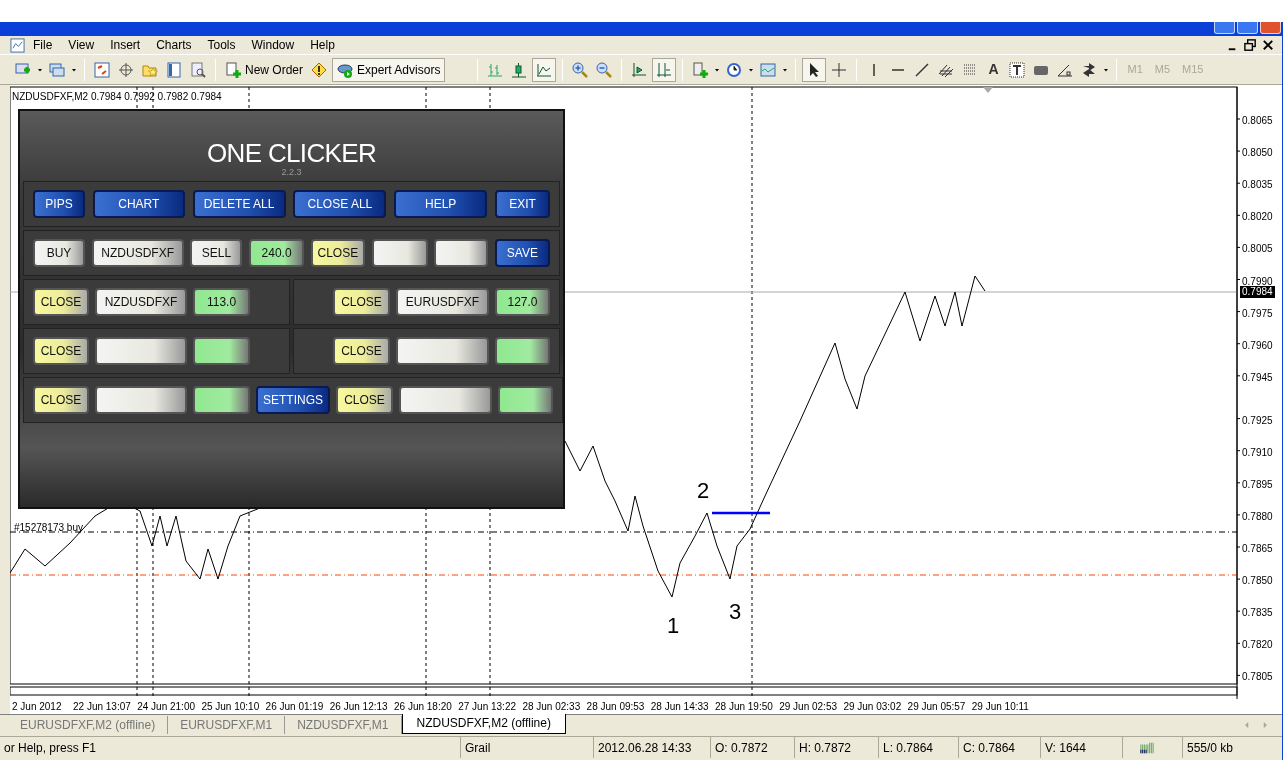 The width and height of the screenshot is (1283, 760). Describe the element at coordinates (1257, 677) in the screenshot. I see `price-axis-label: 0.7805` at that location.